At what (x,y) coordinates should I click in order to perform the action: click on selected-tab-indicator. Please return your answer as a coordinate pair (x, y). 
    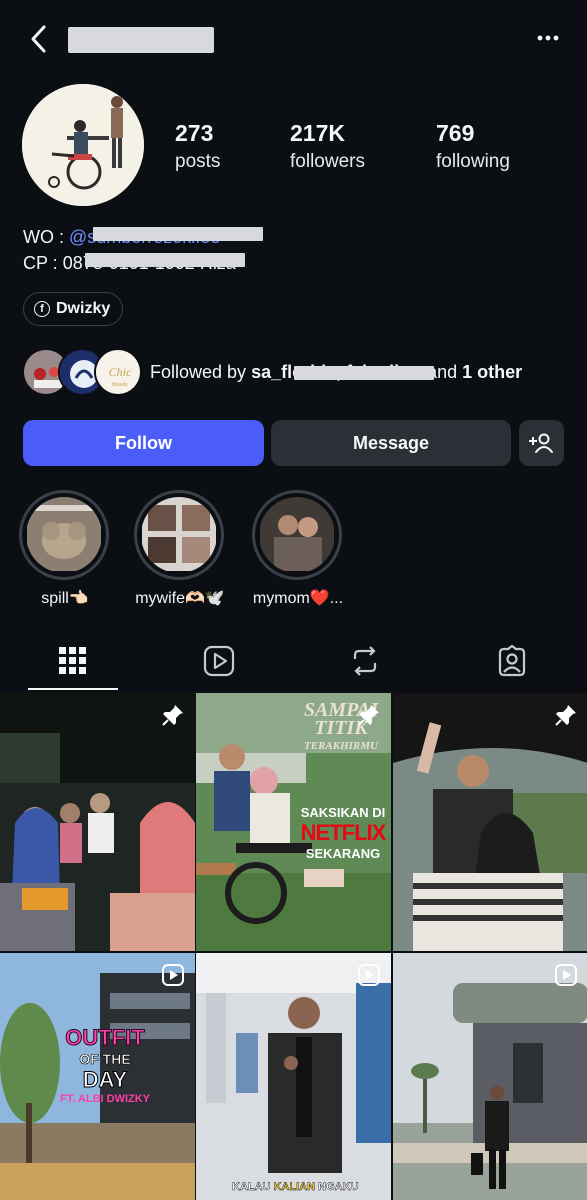
    Looking at the image, I should click on (73, 689).